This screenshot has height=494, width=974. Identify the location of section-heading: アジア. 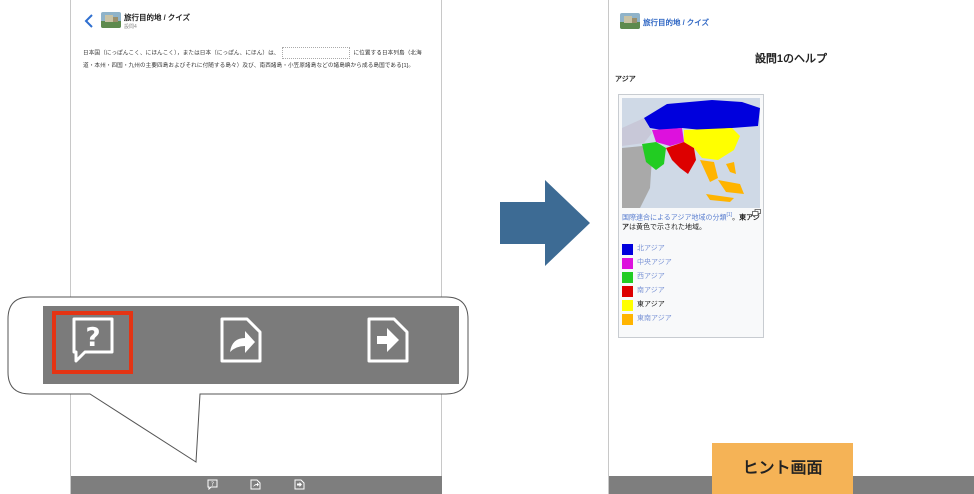
(625, 79).